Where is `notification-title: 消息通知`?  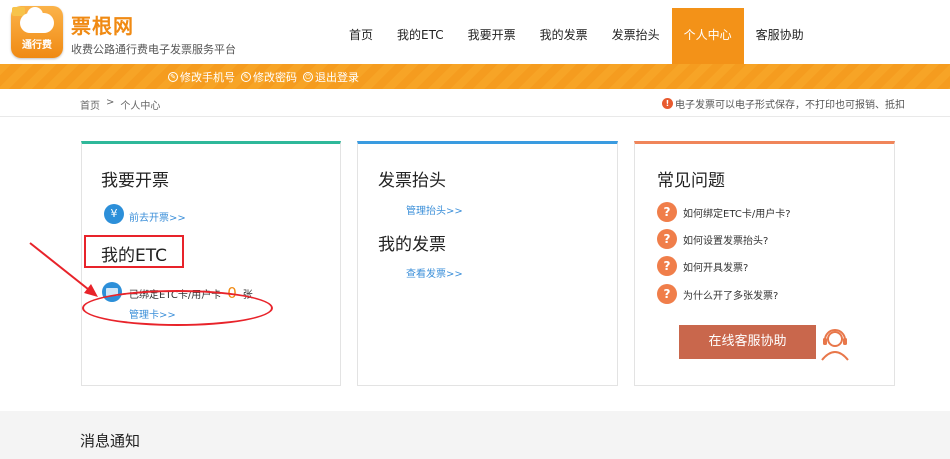 notification-title: 消息通知 is located at coordinates (110, 441).